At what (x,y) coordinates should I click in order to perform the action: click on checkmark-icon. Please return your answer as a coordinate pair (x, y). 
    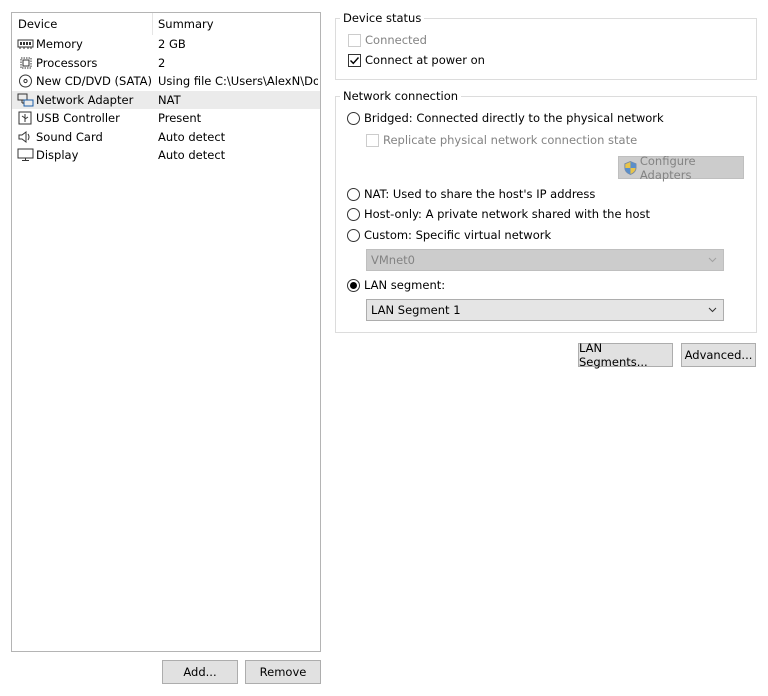
    Looking at the image, I should click on (355, 60).